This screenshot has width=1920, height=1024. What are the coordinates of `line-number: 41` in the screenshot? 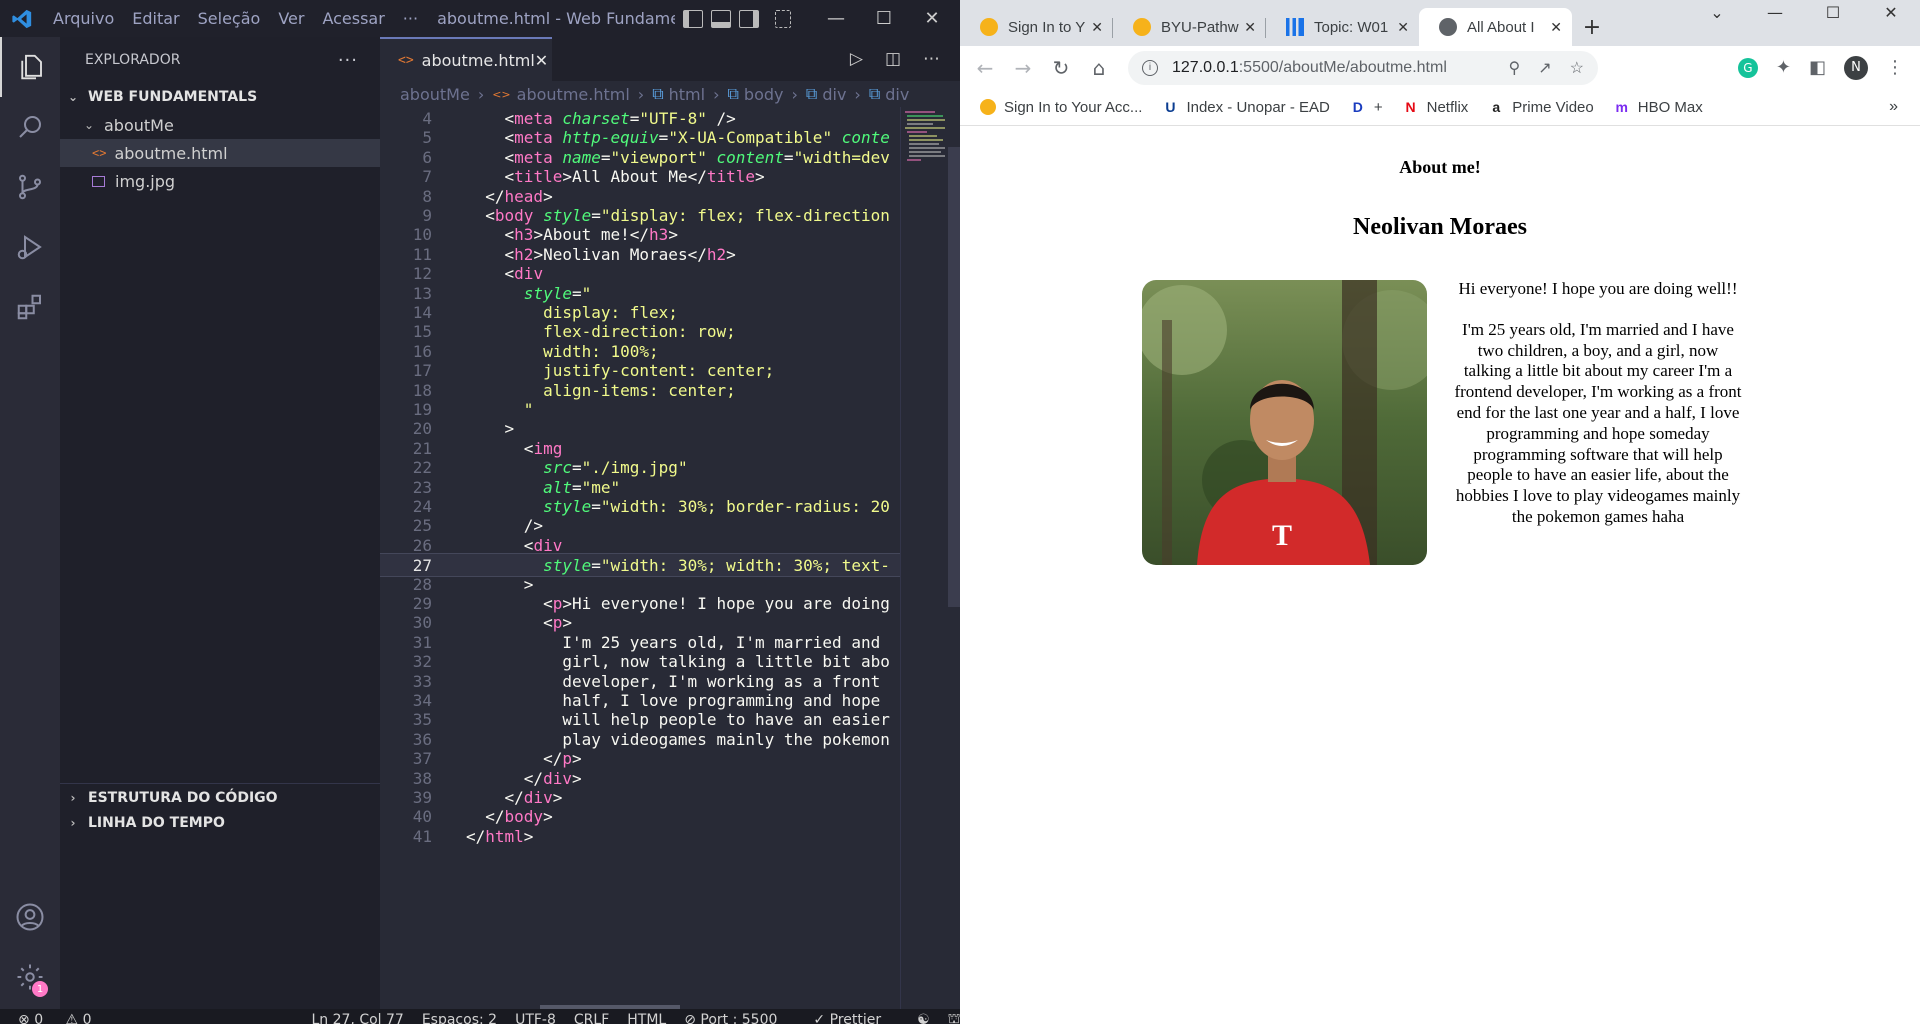 It's located at (422, 836).